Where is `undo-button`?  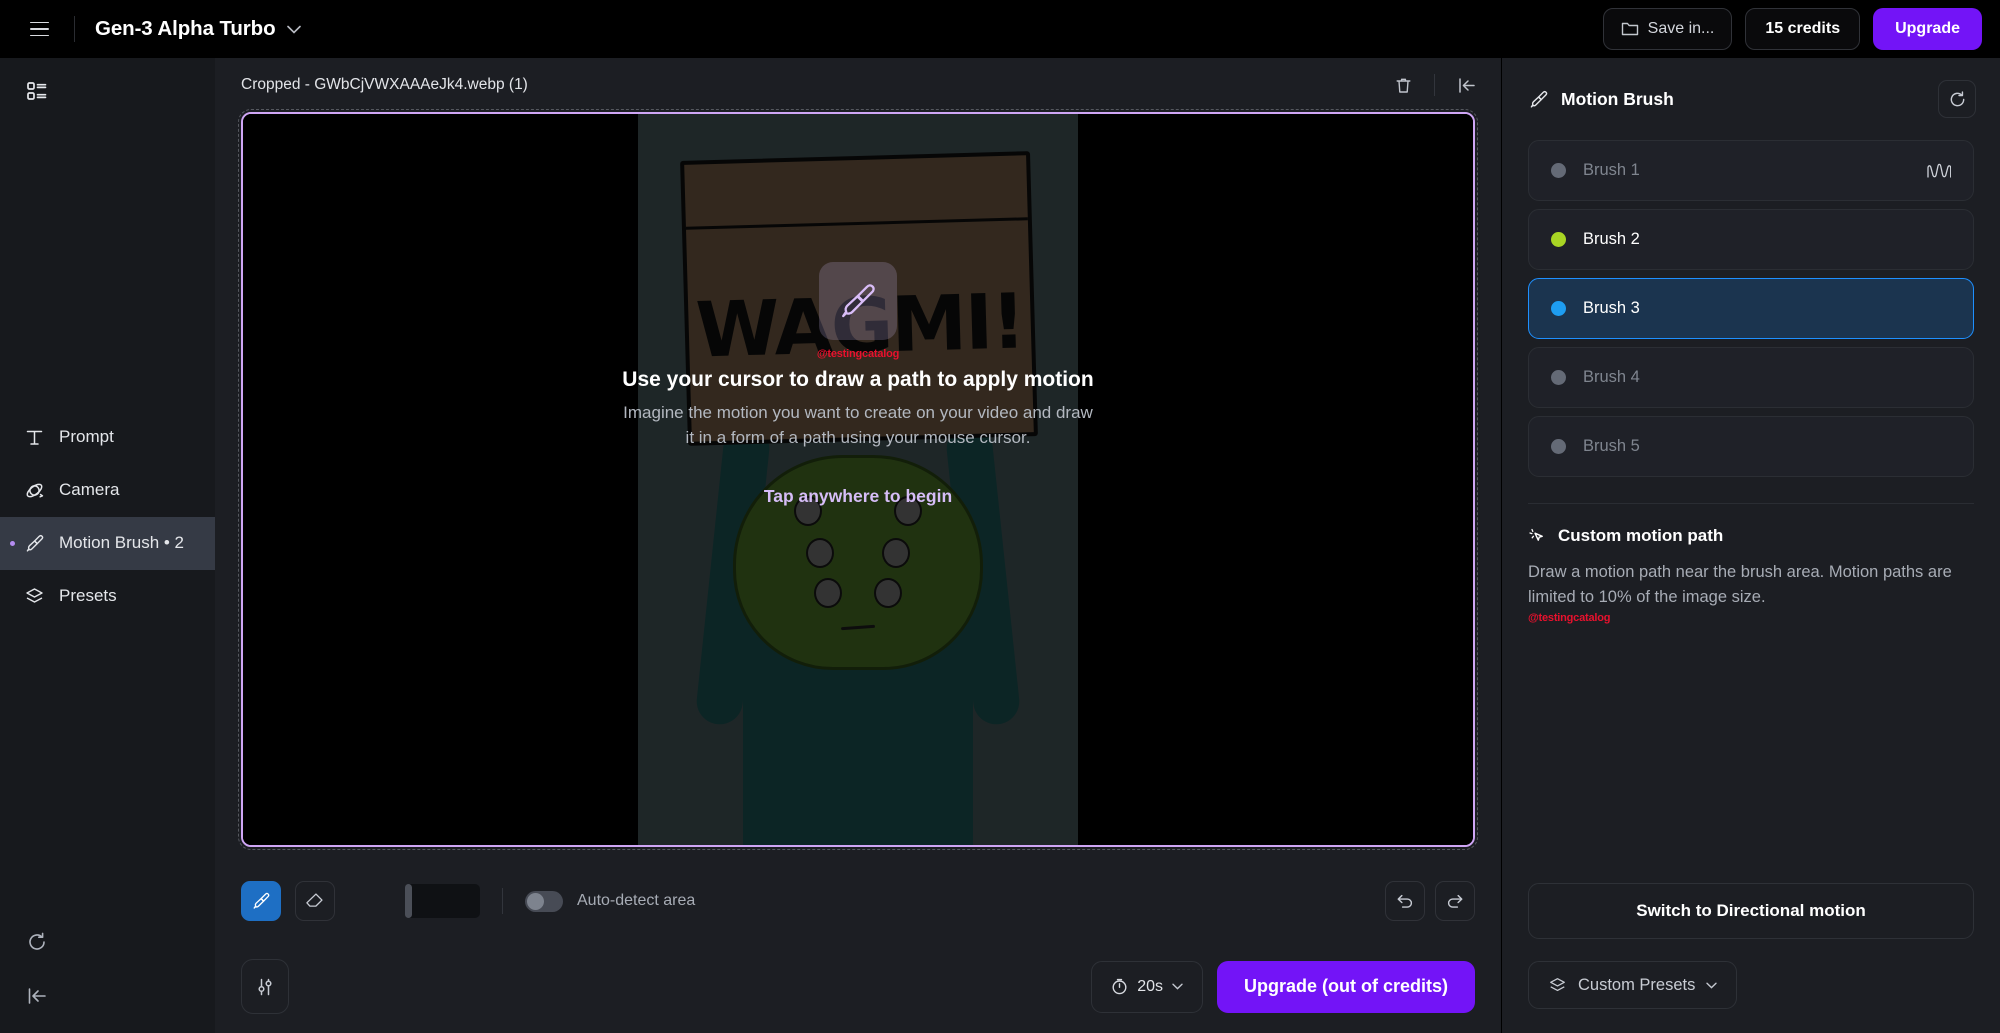
undo-button is located at coordinates (1405, 901).